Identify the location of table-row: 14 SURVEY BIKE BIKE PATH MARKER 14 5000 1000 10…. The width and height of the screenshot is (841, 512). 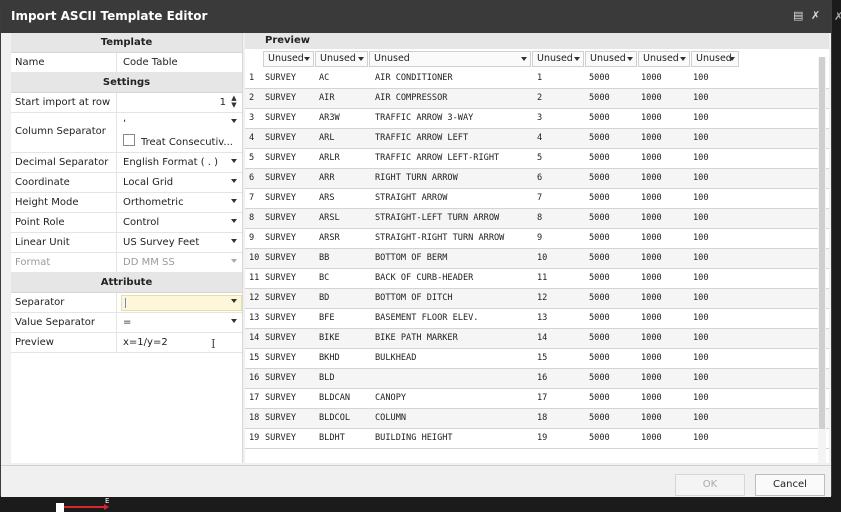
(537, 339).